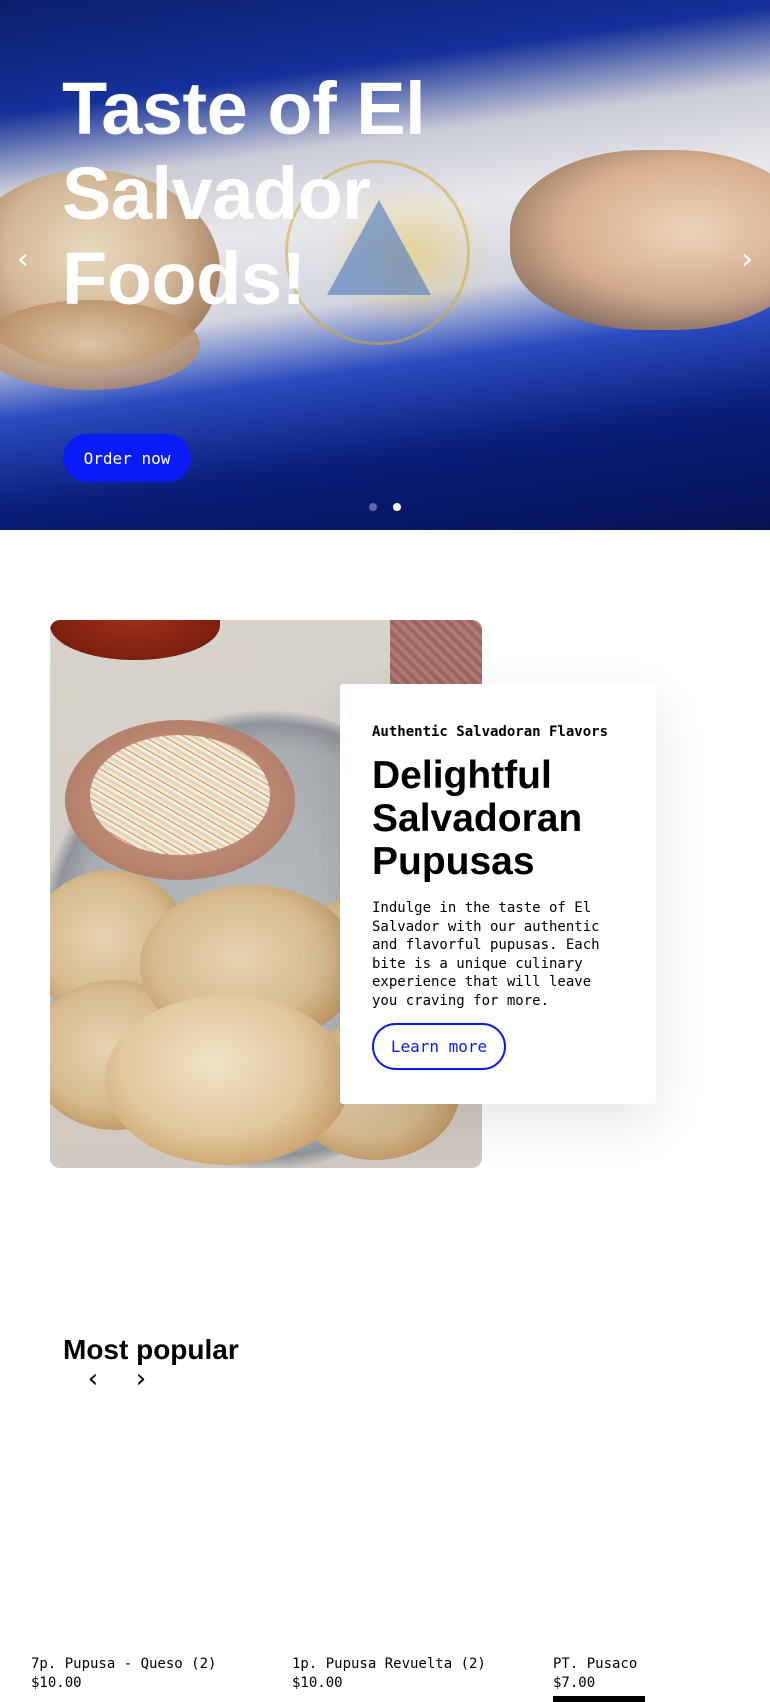 This screenshot has height=1702, width=770. Describe the element at coordinates (141, 1674) in the screenshot. I see `product-card: 7p. Pupusa - Queso (2) $10.00` at that location.